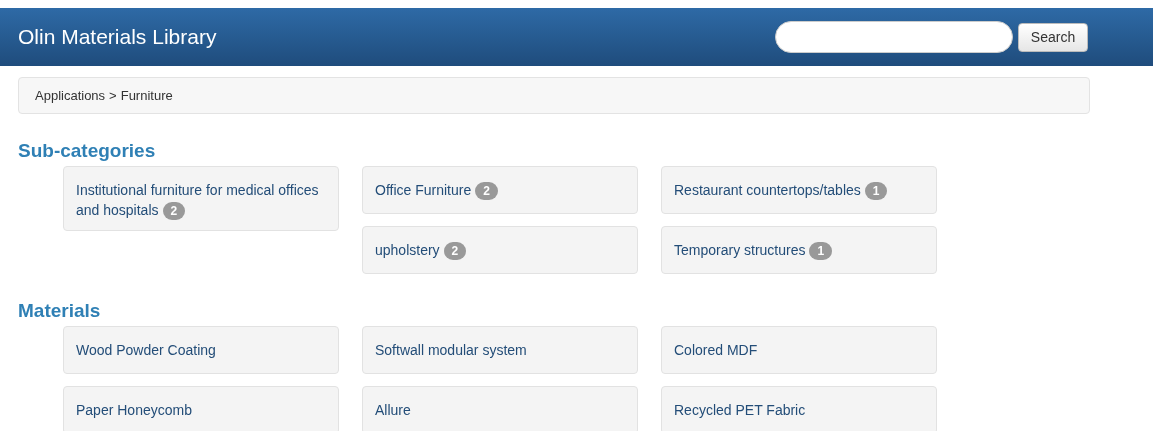 This screenshot has width=1153, height=431. Describe the element at coordinates (500, 190) in the screenshot. I see `category-card: Office Furniture 2` at that location.